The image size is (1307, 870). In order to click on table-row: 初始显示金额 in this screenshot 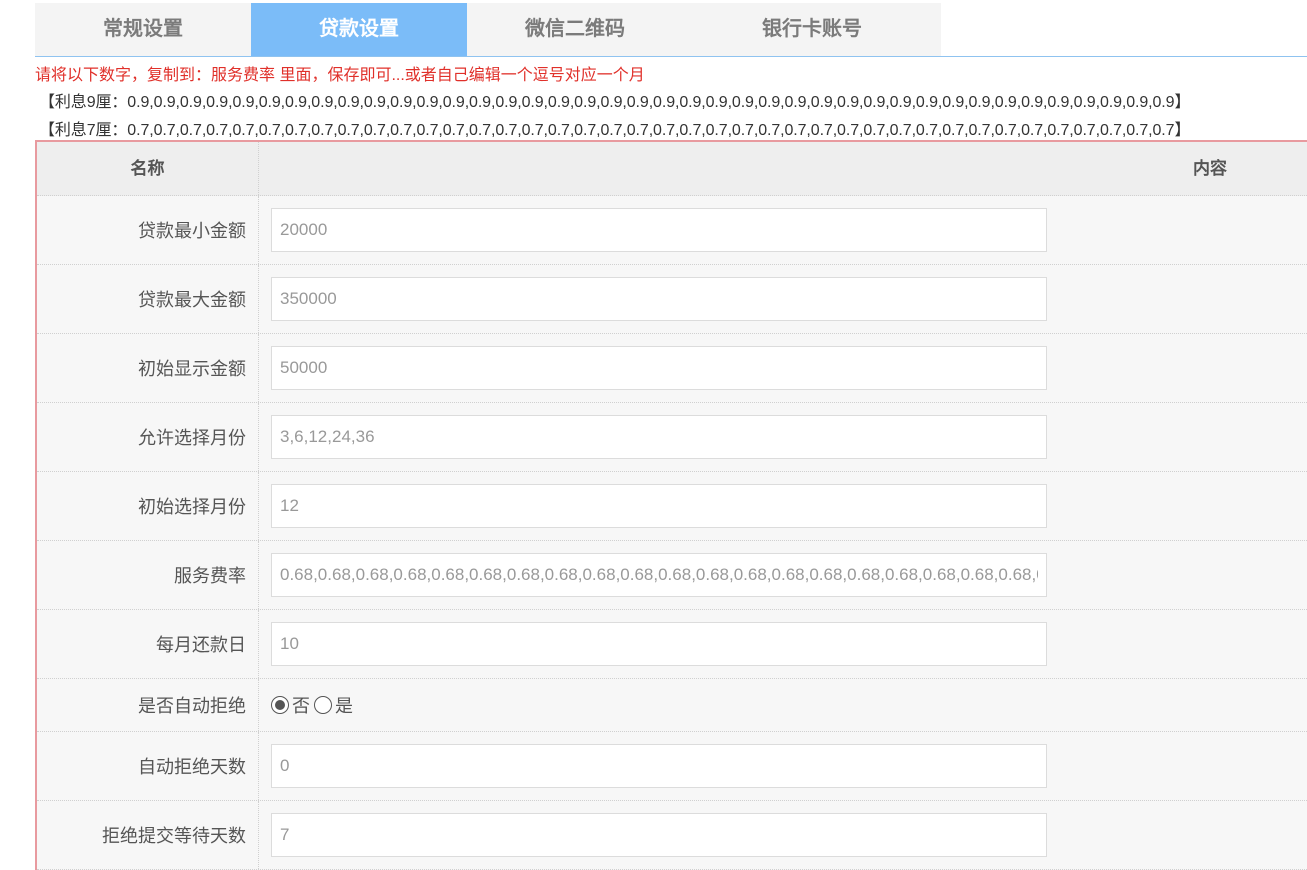, I will do `click(672, 368)`.